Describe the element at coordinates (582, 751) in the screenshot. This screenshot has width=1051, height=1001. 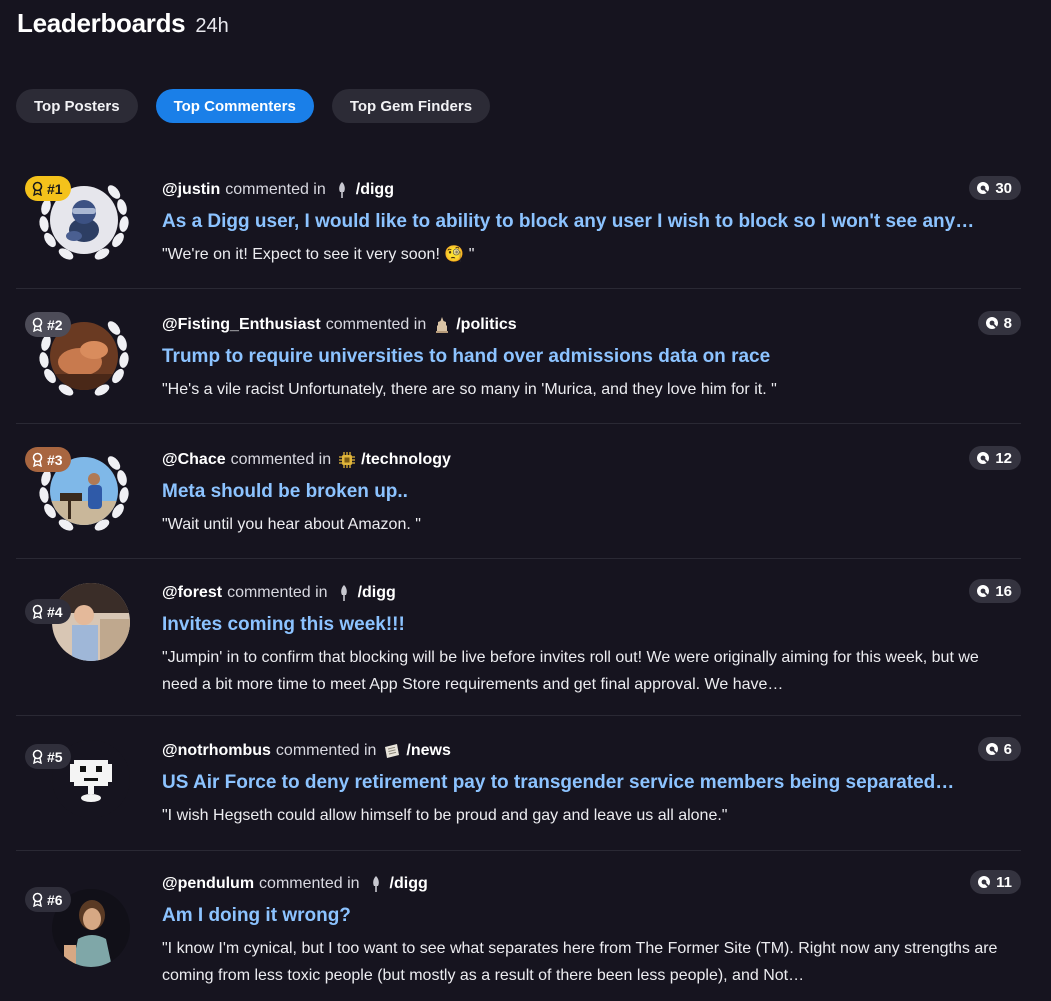
I see `comment-meta: @notrhombus commented in /news` at that location.